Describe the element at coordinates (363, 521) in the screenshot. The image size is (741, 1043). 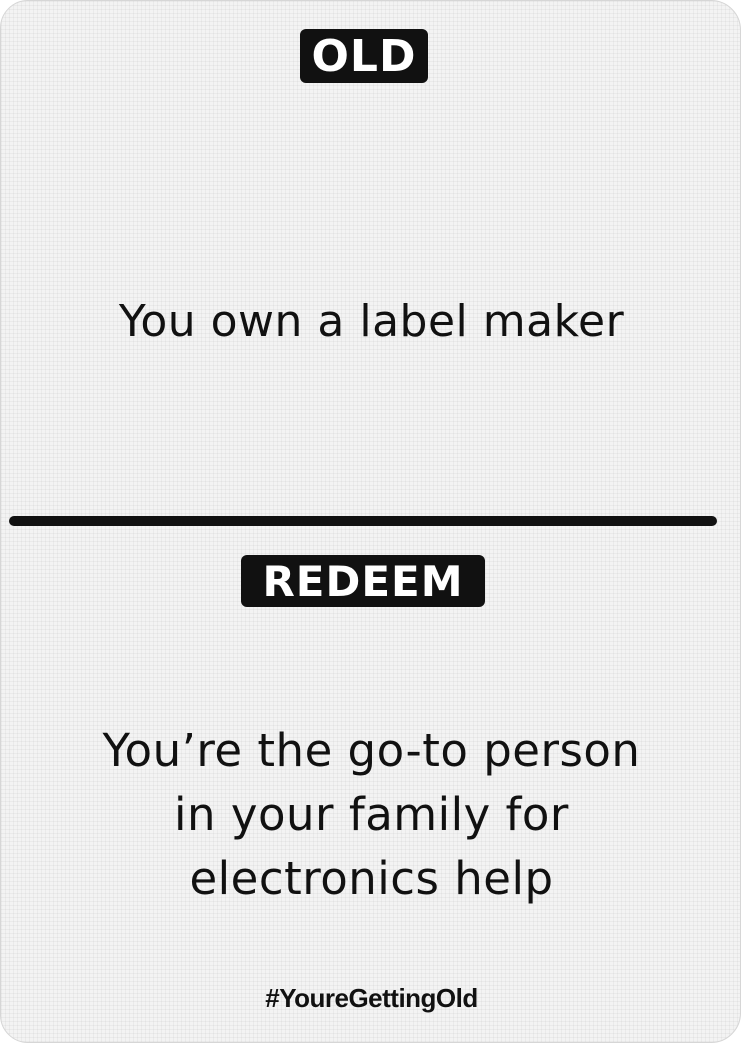
I see `section-divider` at that location.